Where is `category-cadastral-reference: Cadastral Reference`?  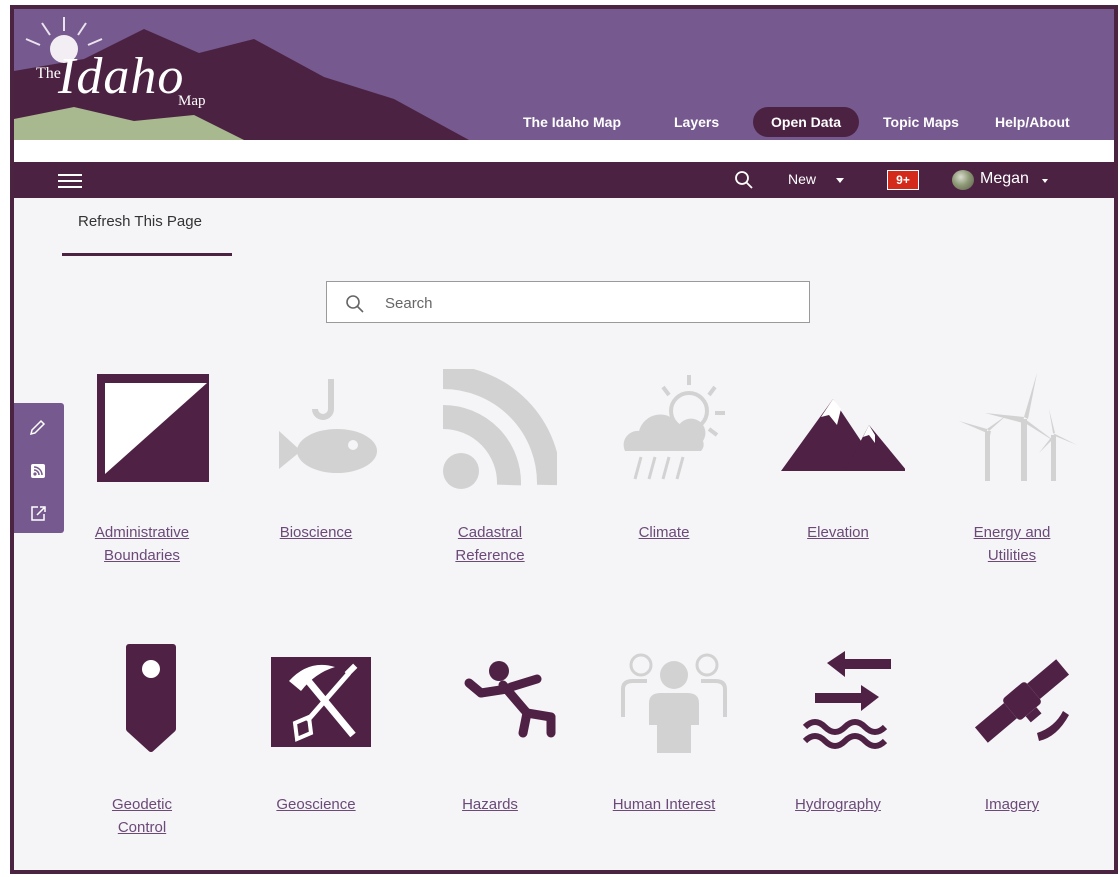 category-cadastral-reference: Cadastral Reference is located at coordinates (490, 469).